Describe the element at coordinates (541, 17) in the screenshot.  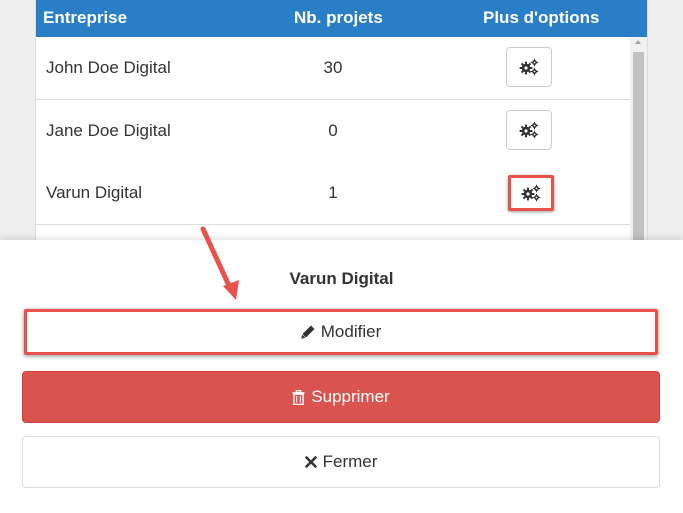
I see `column-header-options: Plus d'options` at that location.